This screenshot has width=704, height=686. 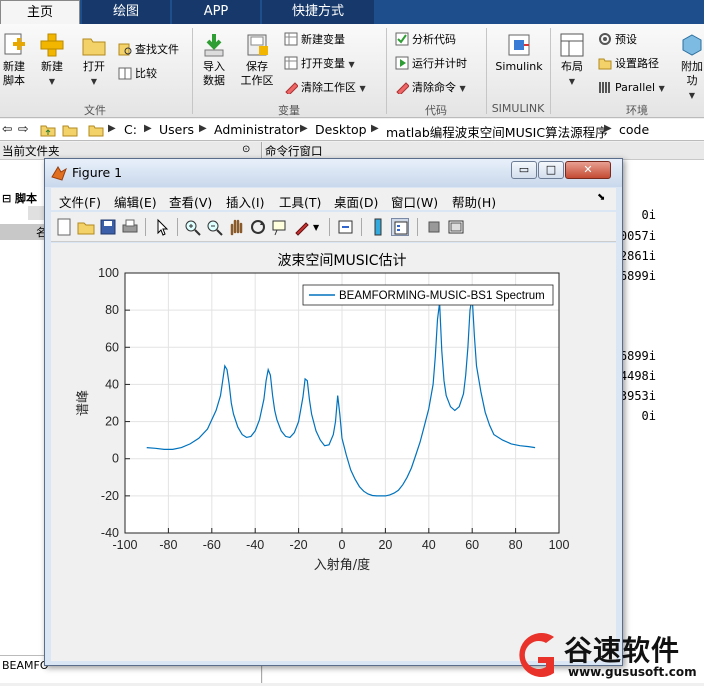 What do you see at coordinates (115, 459) in the screenshot?
I see `y-tick-label: 0` at bounding box center [115, 459].